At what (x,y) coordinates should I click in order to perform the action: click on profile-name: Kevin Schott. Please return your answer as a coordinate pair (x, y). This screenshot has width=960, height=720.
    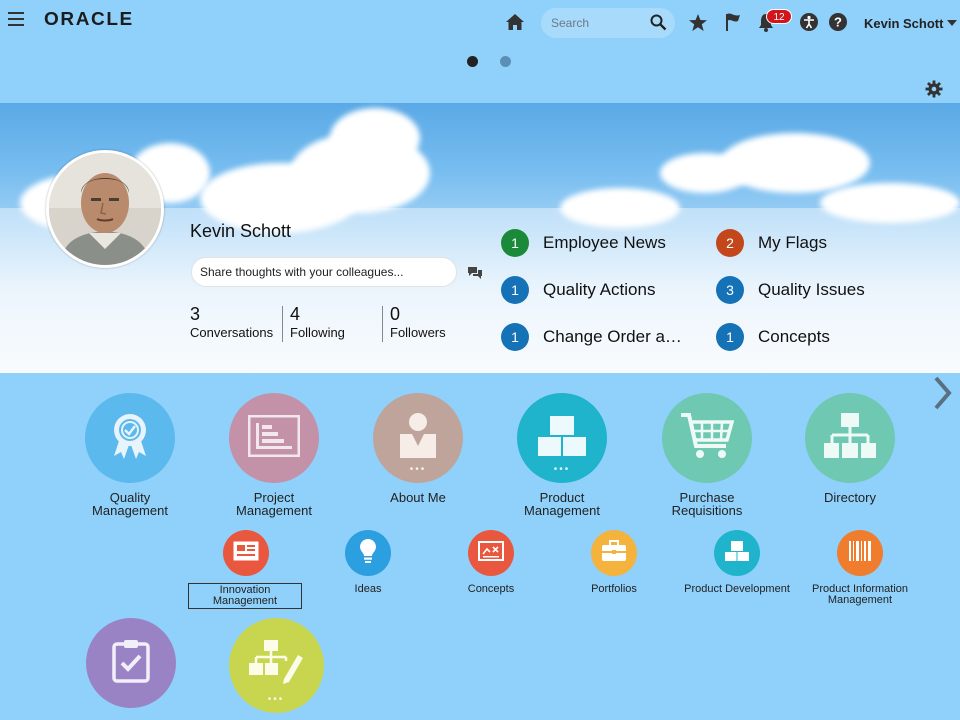
    Looking at the image, I should click on (241, 231).